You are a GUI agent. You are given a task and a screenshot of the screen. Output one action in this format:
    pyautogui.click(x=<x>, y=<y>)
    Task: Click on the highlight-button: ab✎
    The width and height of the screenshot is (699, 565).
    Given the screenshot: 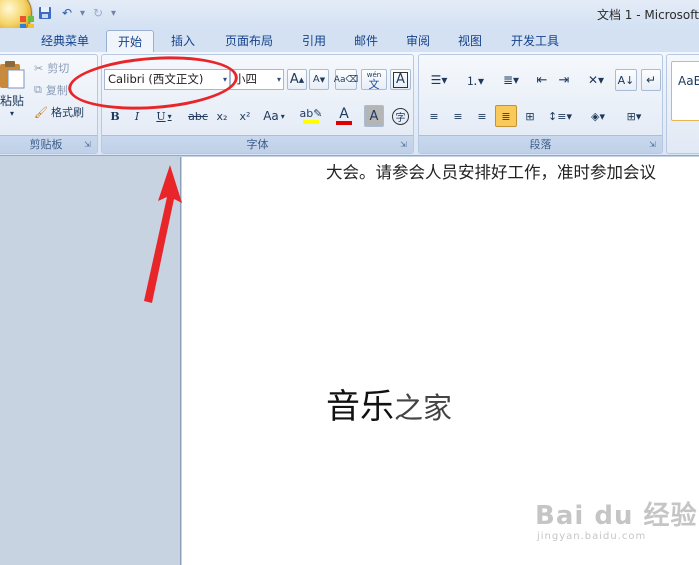 What is the action you would take?
    pyautogui.click(x=311, y=116)
    